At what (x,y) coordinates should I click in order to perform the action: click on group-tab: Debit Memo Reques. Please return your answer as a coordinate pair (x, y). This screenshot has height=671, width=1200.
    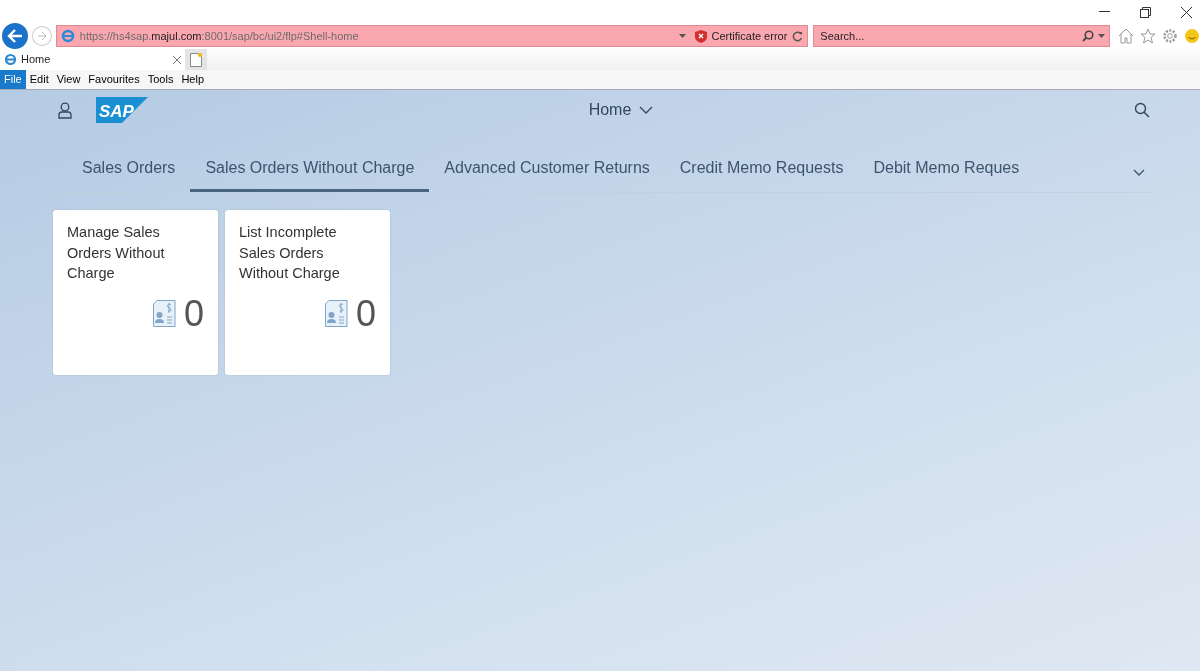
    Looking at the image, I should click on (946, 169).